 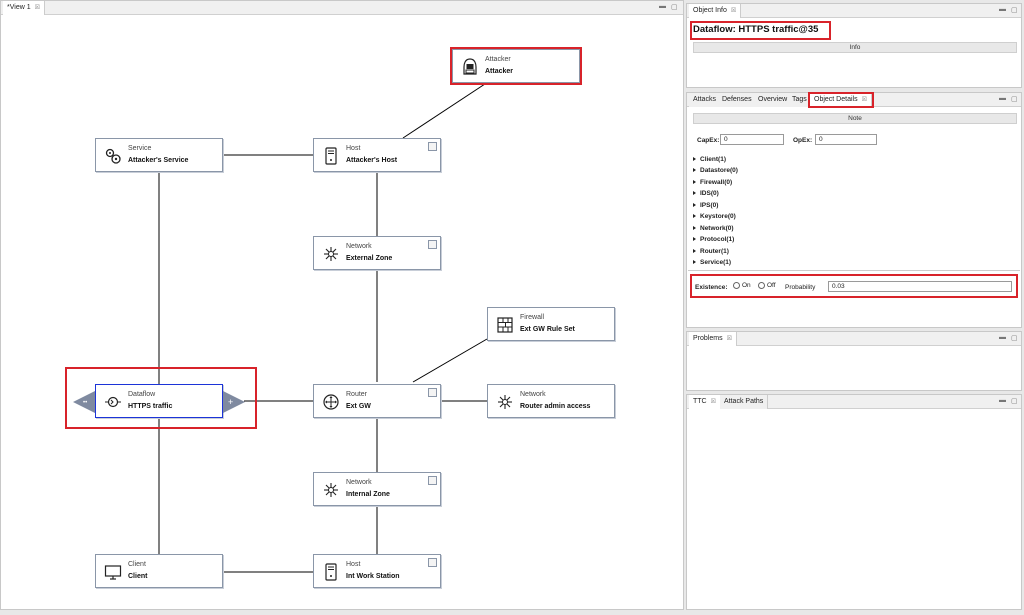 What do you see at coordinates (760, 30) in the screenshot?
I see `object-title-highlight` at bounding box center [760, 30].